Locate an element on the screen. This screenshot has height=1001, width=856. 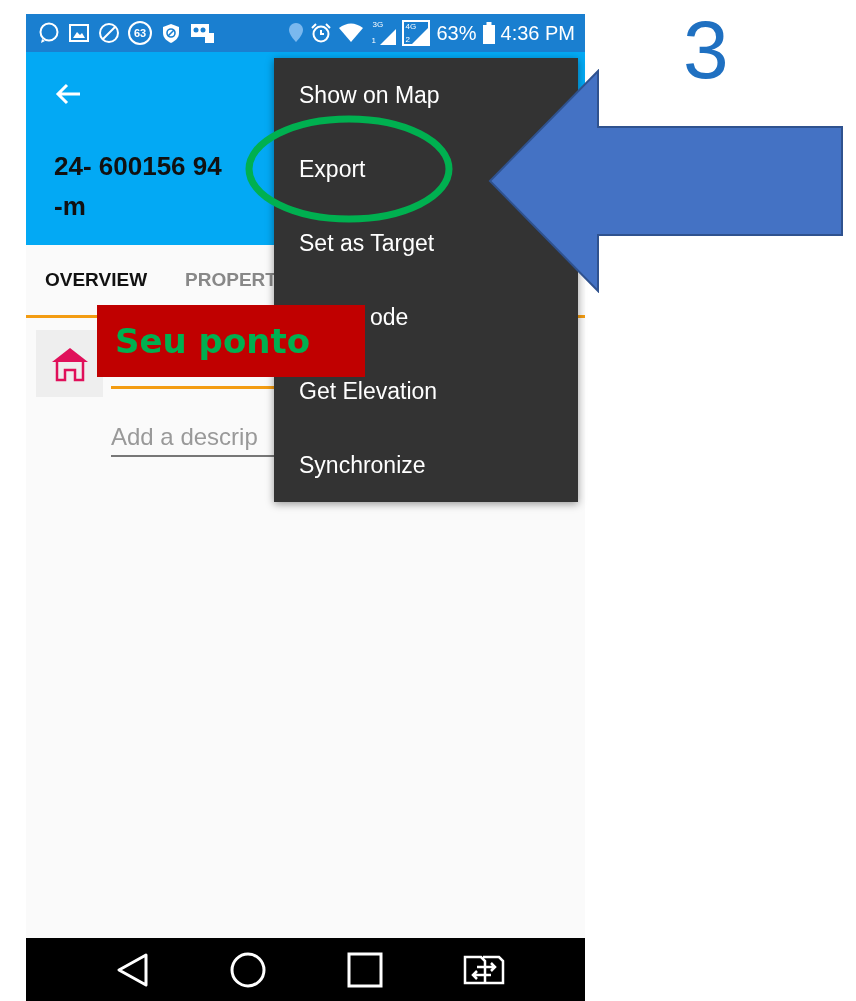
menu-item: Get Elevation is located at coordinates (368, 391).